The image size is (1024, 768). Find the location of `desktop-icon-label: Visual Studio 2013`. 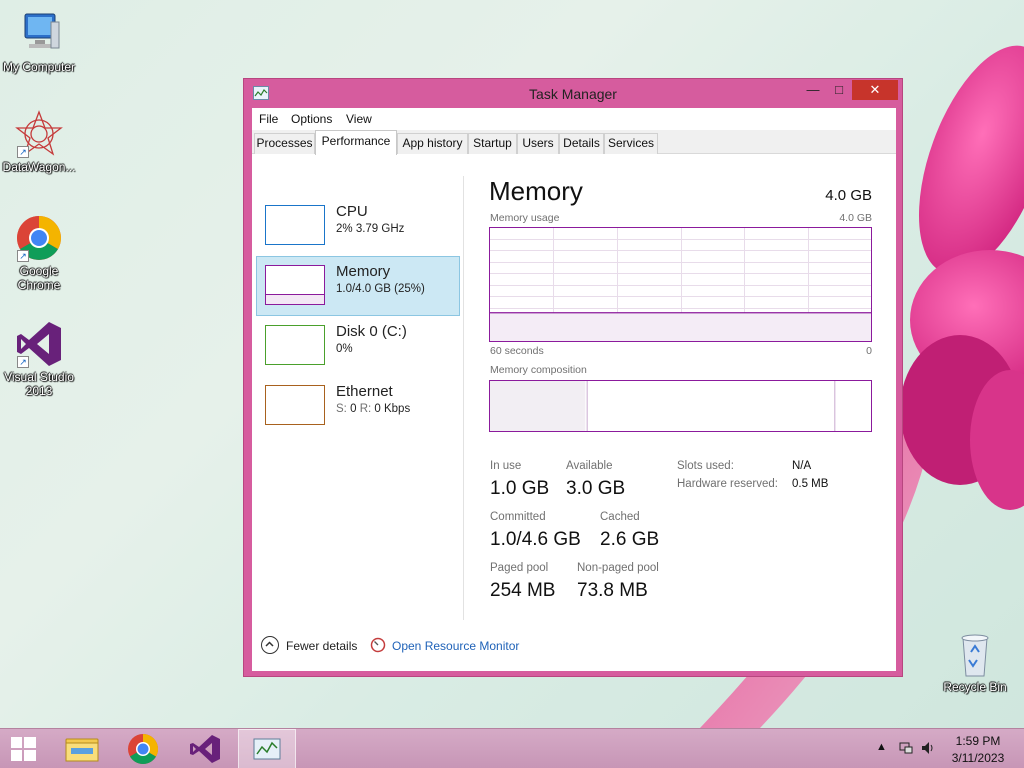

desktop-icon-label: Visual Studio 2013 is located at coordinates (39, 384).